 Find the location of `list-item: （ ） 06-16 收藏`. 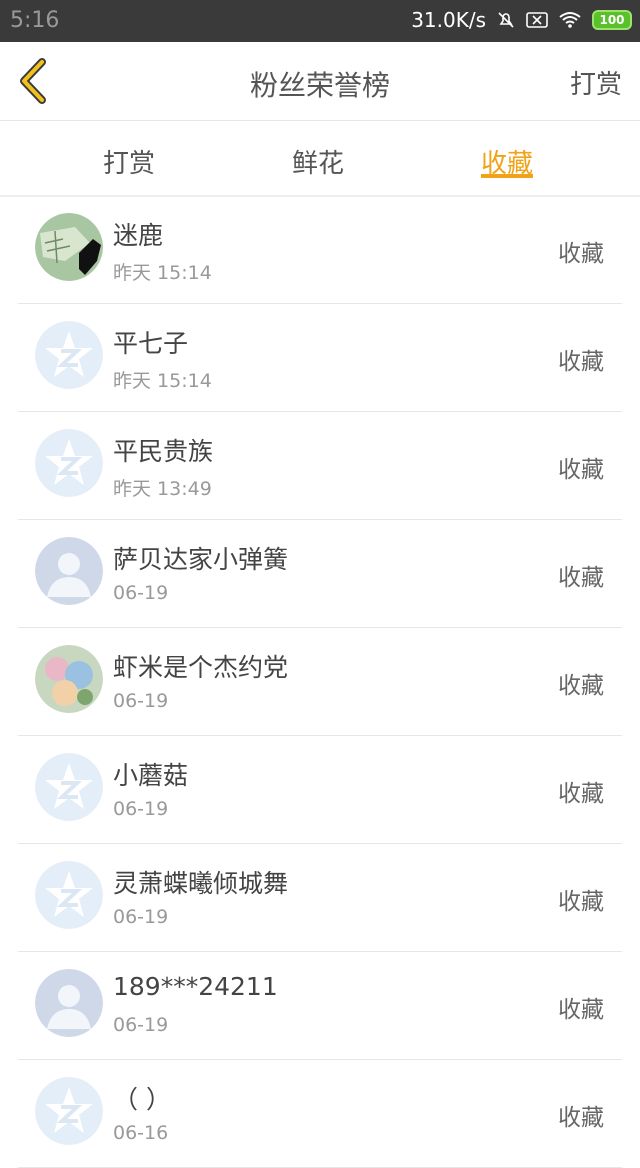

list-item: （ ） 06-16 收藏 is located at coordinates (320, 1114).